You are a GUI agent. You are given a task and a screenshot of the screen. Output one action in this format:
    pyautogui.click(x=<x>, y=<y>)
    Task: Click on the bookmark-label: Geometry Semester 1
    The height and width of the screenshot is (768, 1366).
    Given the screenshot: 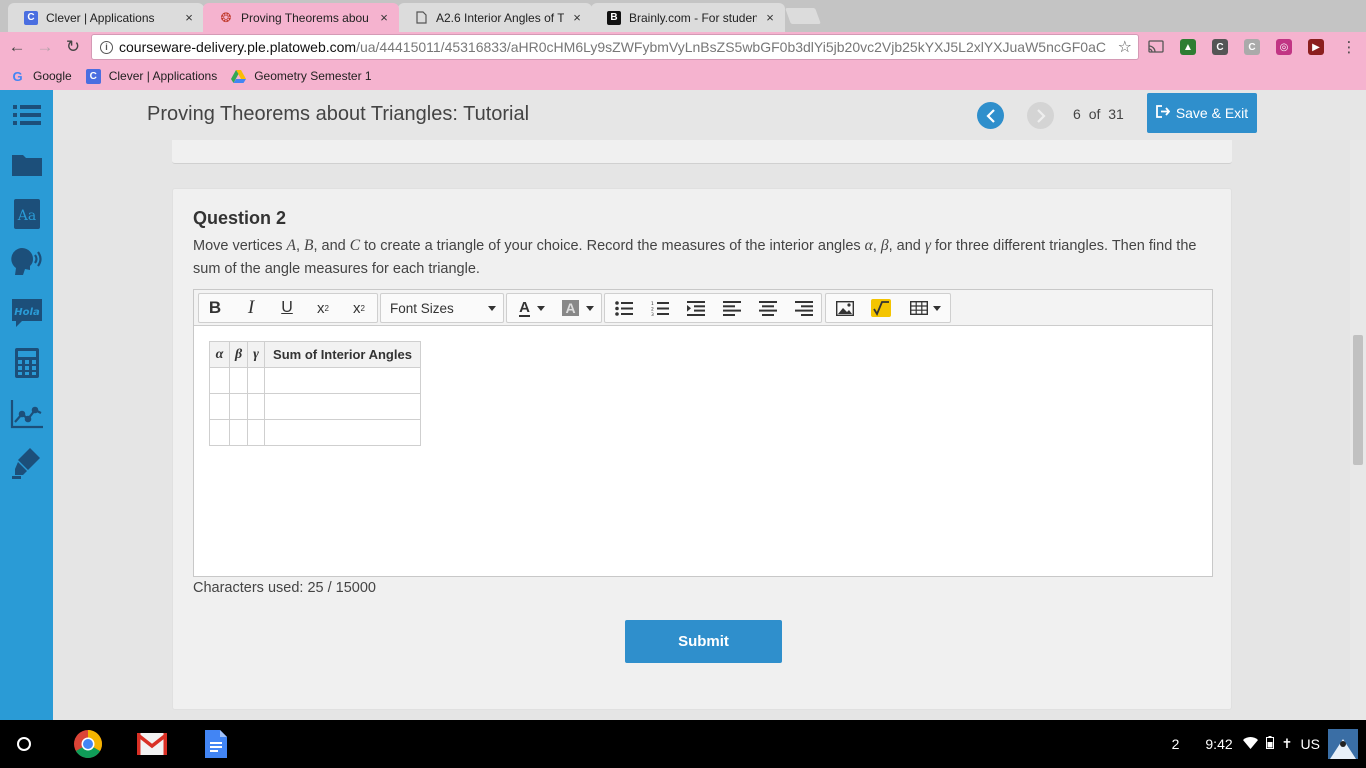 What is the action you would take?
    pyautogui.click(x=313, y=76)
    